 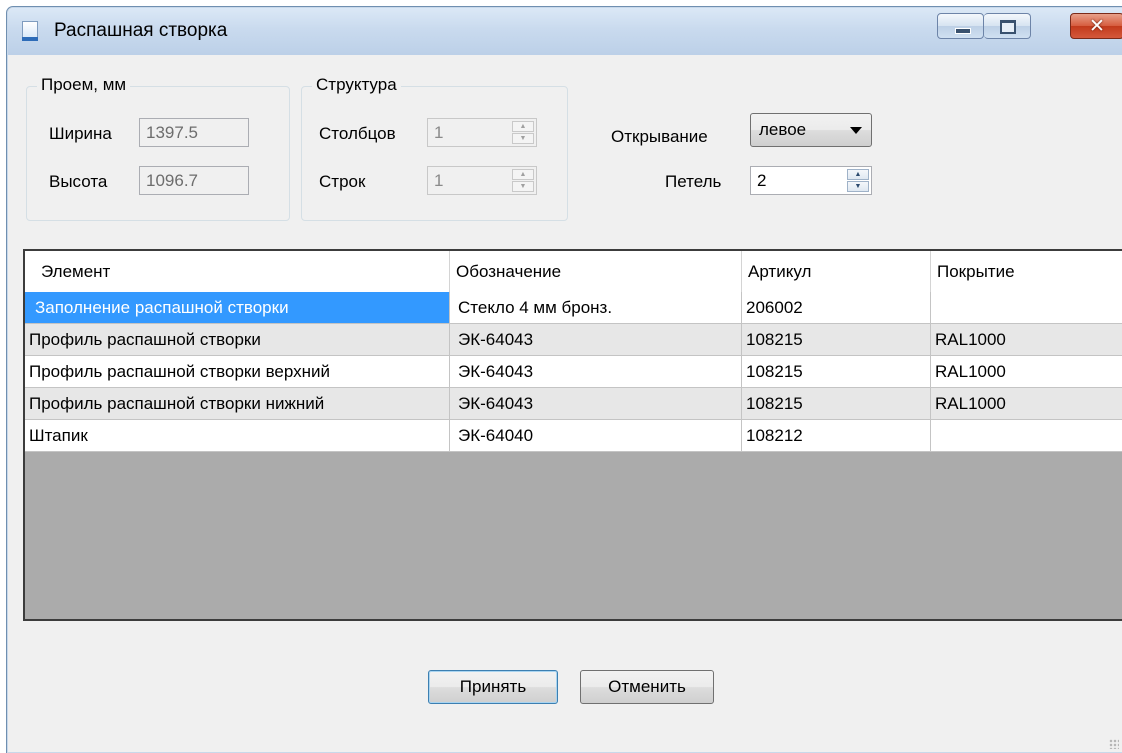 I want to click on opening-direction-value: левое, so click(x=783, y=129).